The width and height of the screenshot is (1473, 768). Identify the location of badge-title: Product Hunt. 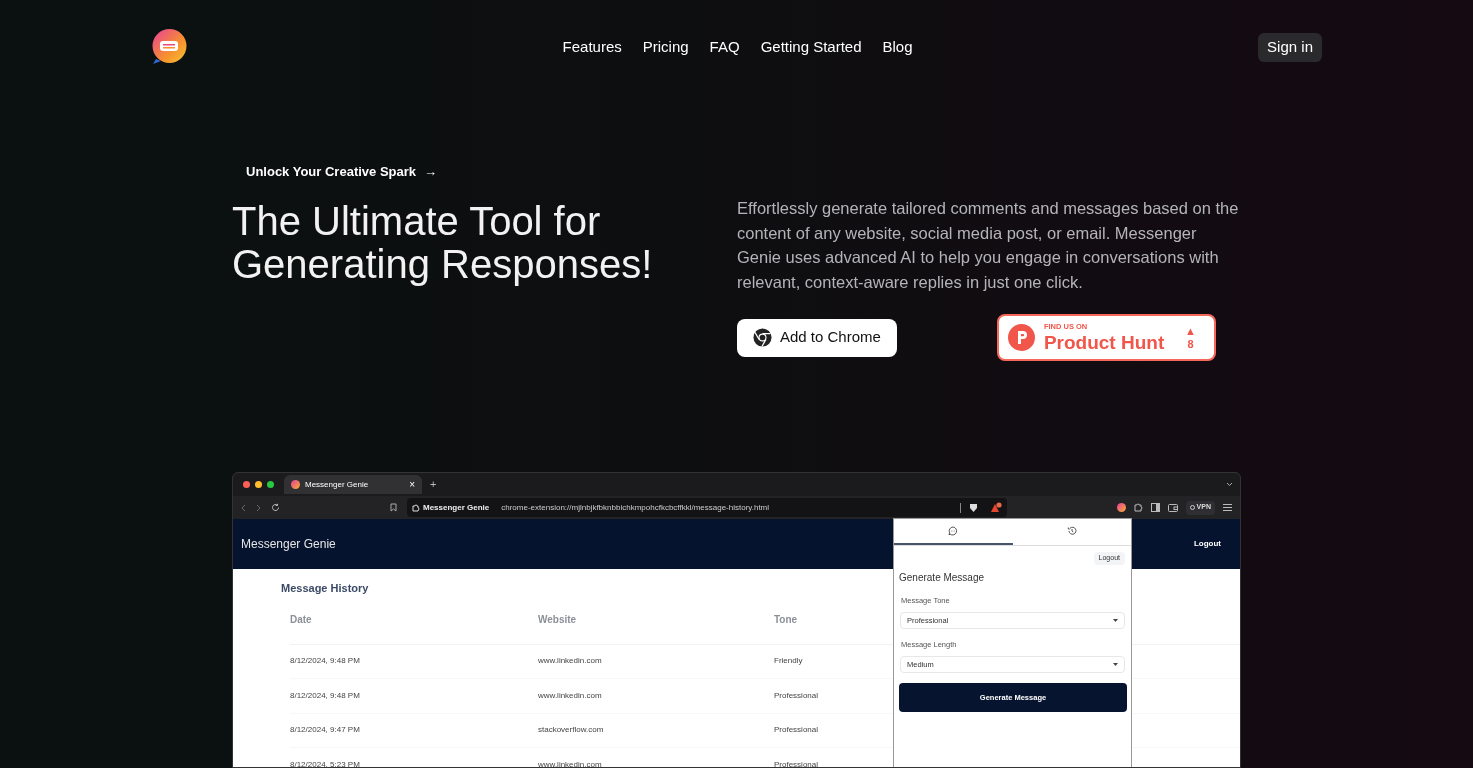
(1104, 342).